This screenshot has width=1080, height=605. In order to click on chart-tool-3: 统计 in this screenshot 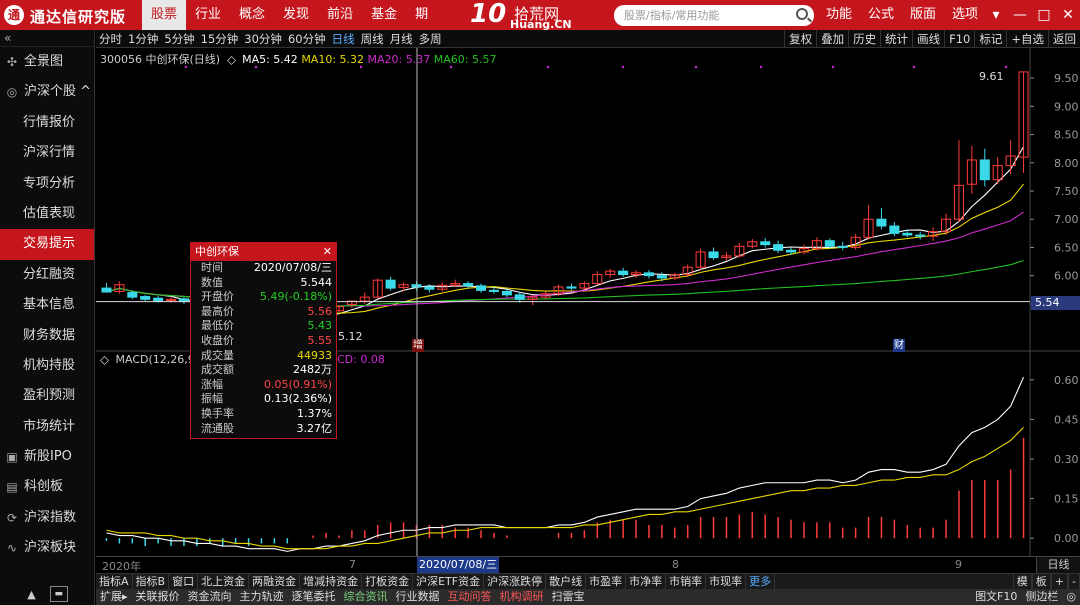, I will do `click(896, 39)`.